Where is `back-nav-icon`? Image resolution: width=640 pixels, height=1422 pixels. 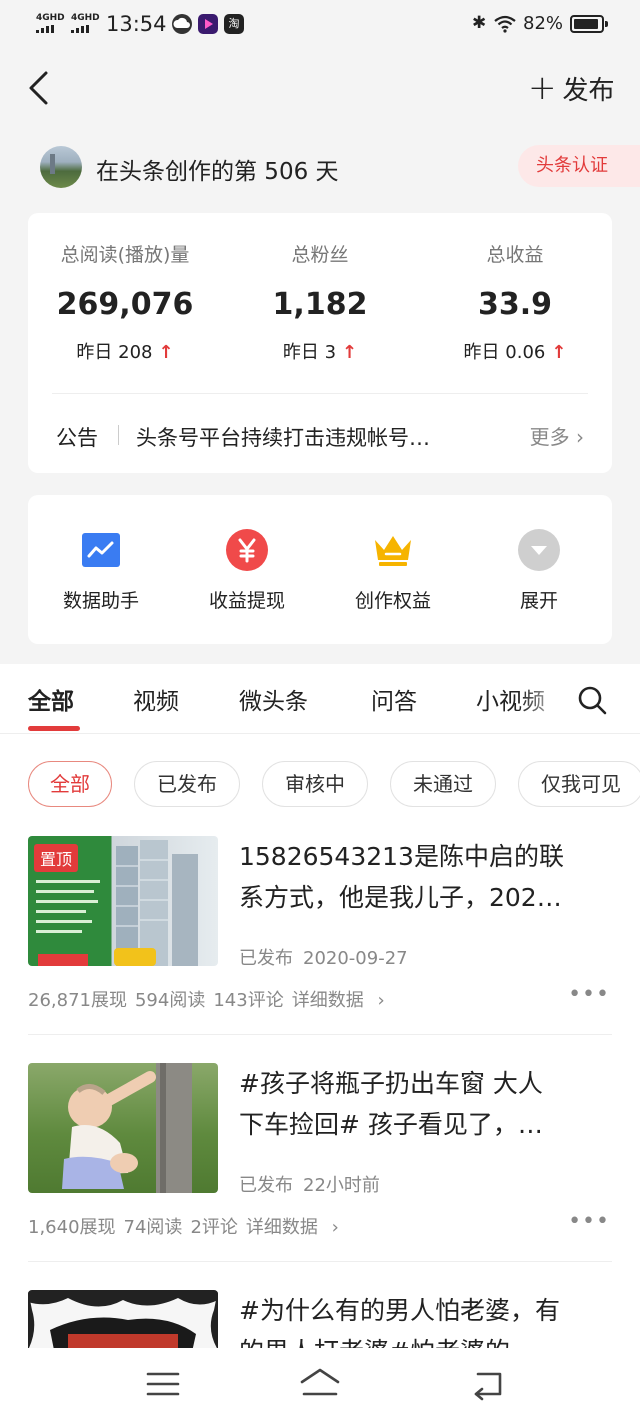
back-nav-icon is located at coordinates (490, 1384).